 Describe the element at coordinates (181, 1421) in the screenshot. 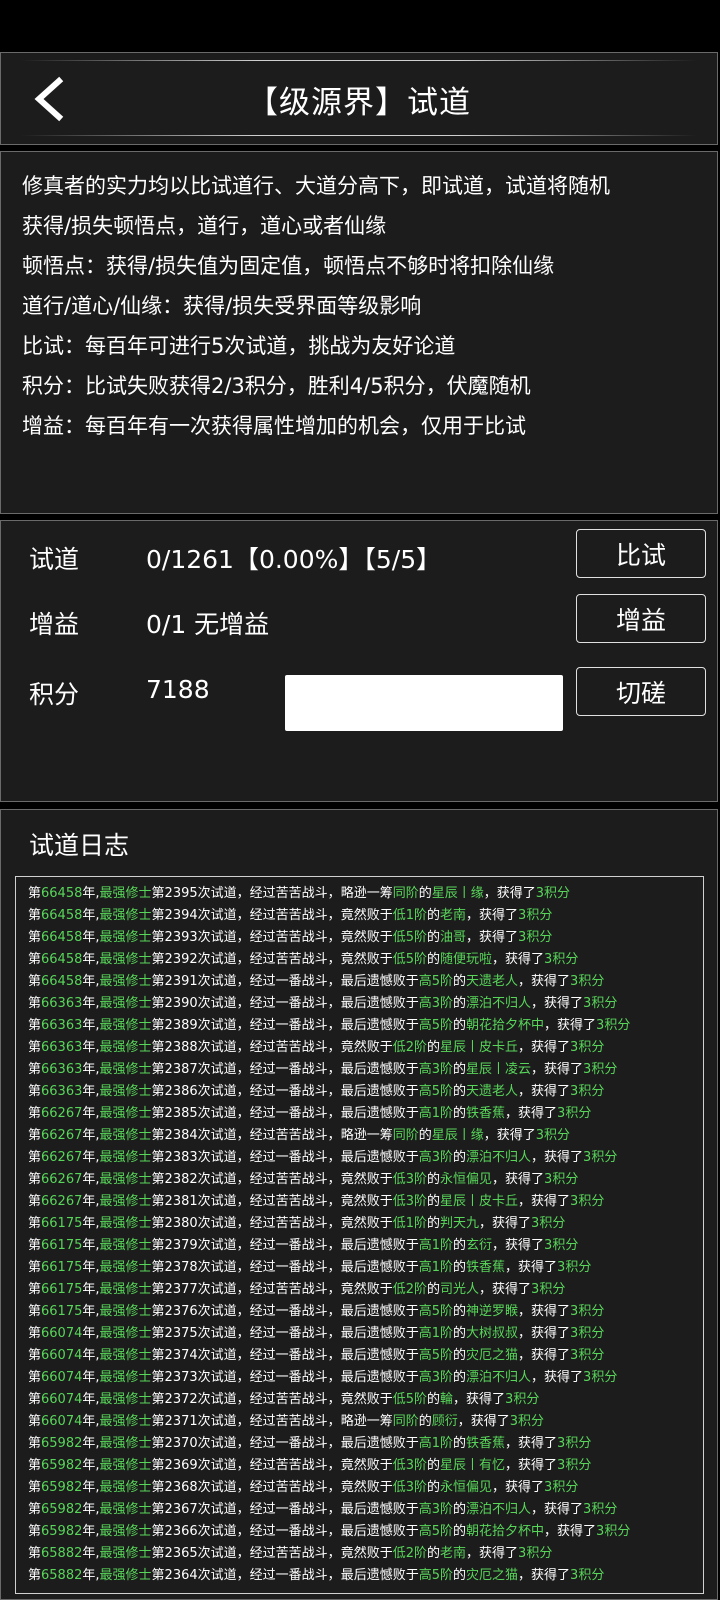

I see `log-trial-number: 2371` at that location.